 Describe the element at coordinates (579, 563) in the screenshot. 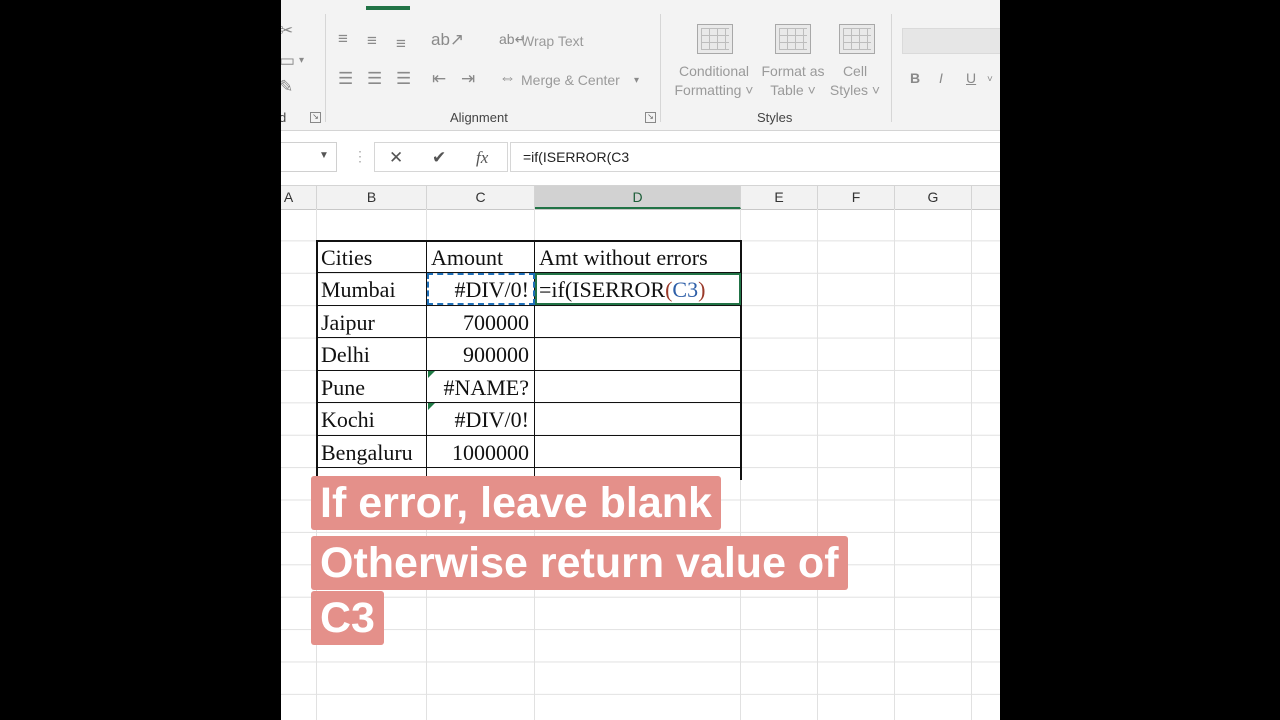

I see `caption-line: Otherwise return value of` at that location.